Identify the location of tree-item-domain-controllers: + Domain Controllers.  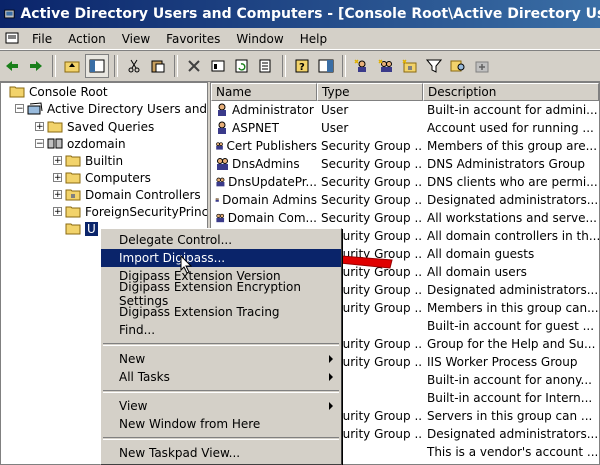
(127, 194).